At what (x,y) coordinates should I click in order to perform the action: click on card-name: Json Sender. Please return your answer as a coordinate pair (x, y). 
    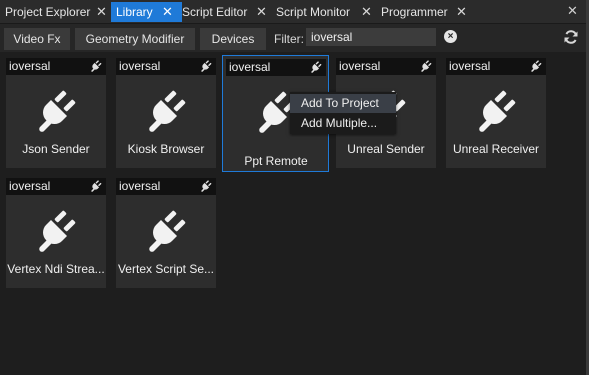
    Looking at the image, I should click on (56, 149).